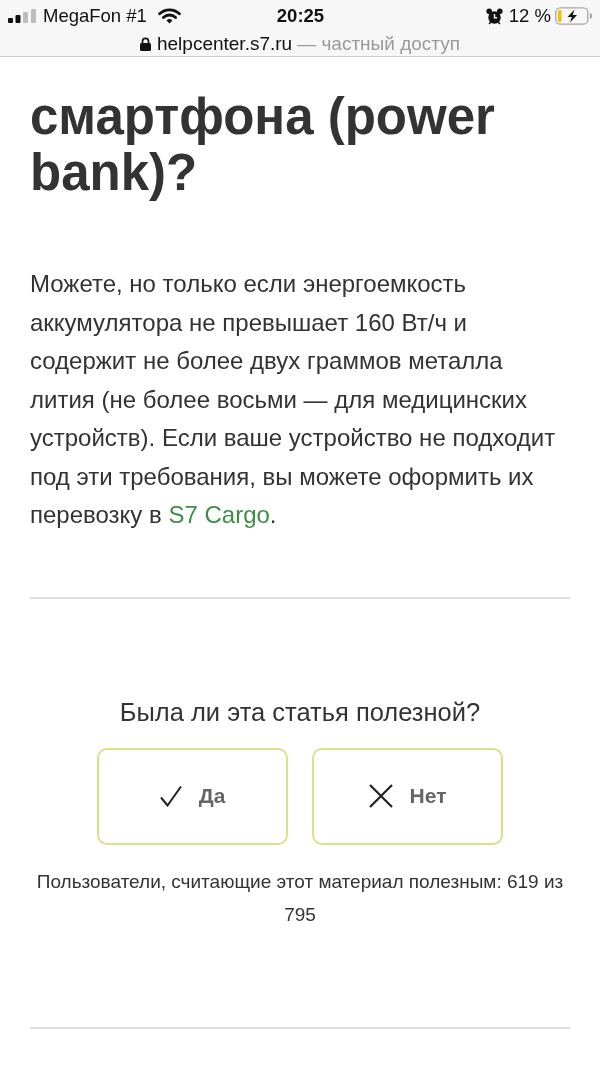 The height and width of the screenshot is (1066, 600). What do you see at coordinates (529, 16) in the screenshot?
I see `battery-percent: 12 %` at bounding box center [529, 16].